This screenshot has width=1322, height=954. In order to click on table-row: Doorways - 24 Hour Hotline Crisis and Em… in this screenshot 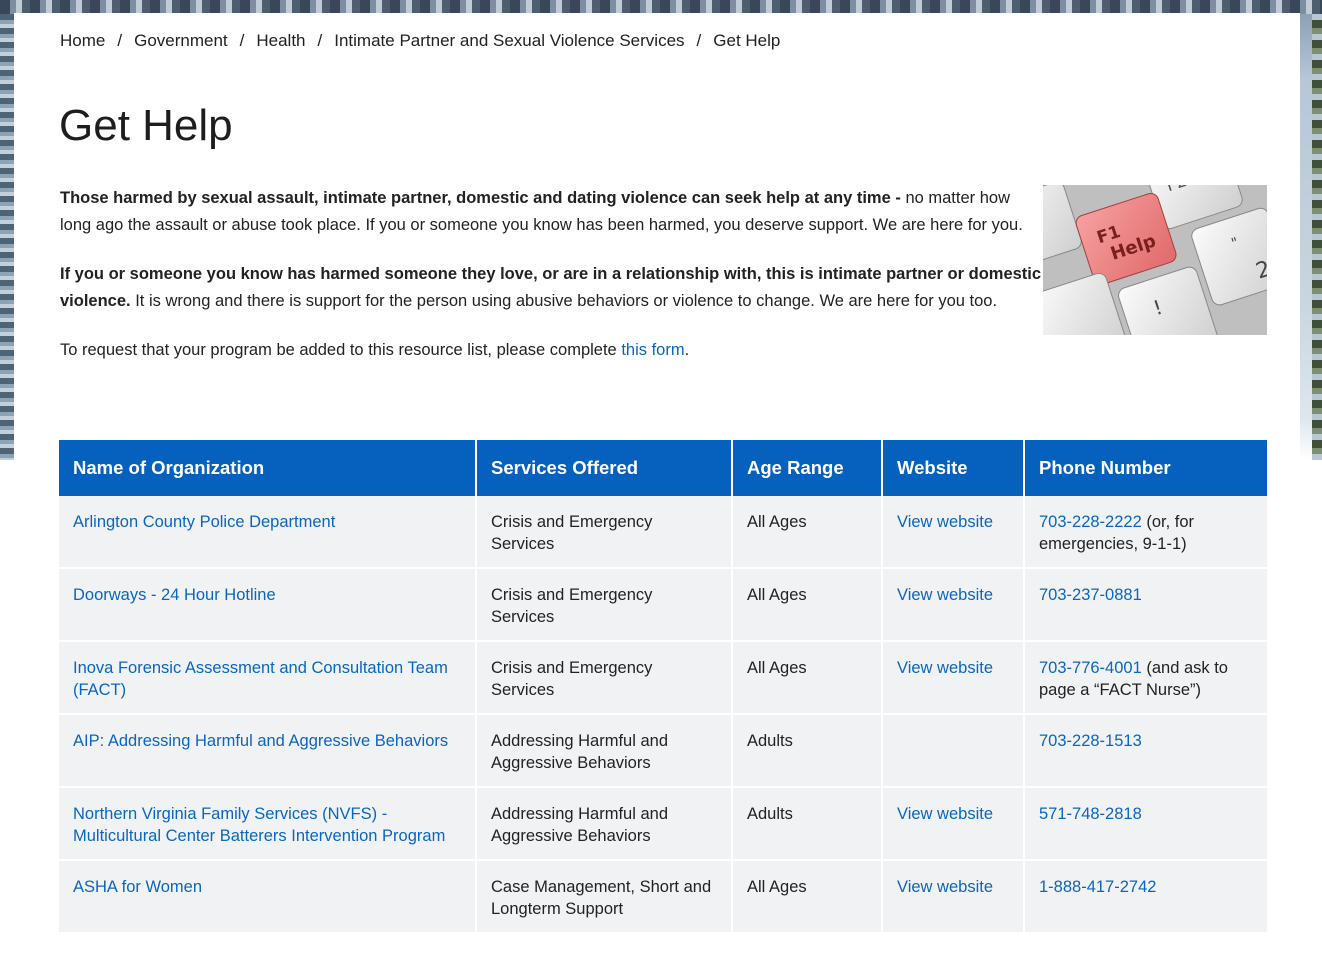, I will do `click(663, 605)`.